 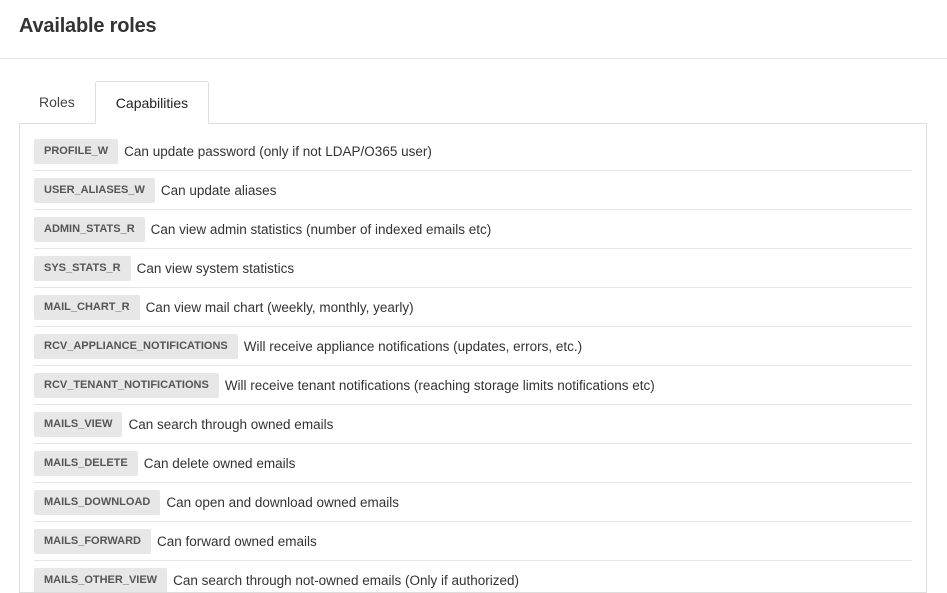 I want to click on tab-bar: Roles Capabilities, so click(x=114, y=102).